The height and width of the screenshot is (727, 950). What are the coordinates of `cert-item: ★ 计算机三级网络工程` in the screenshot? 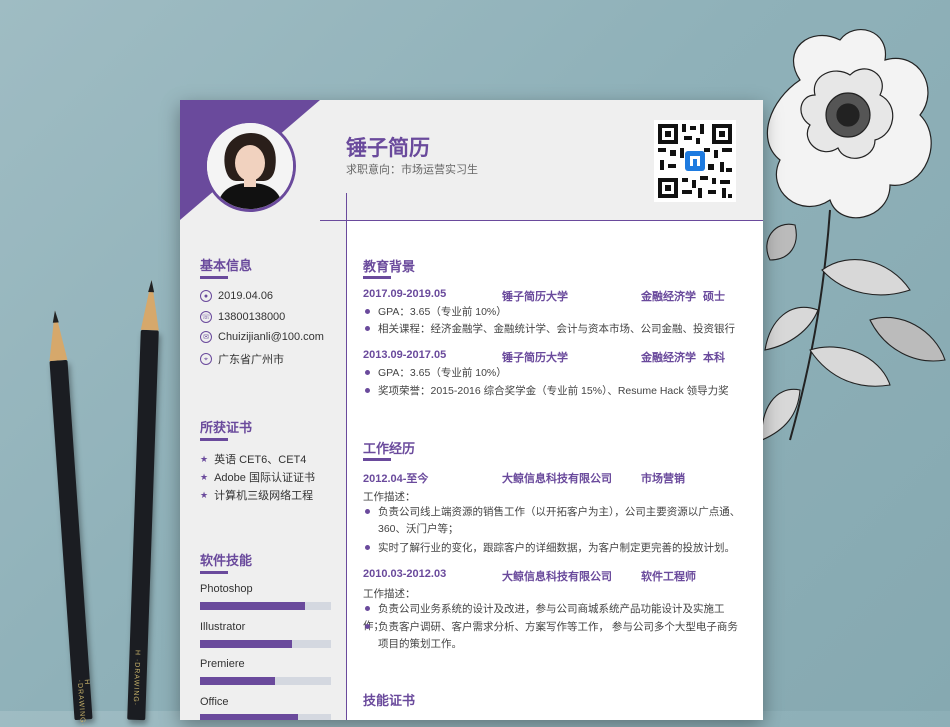 It's located at (257, 496).